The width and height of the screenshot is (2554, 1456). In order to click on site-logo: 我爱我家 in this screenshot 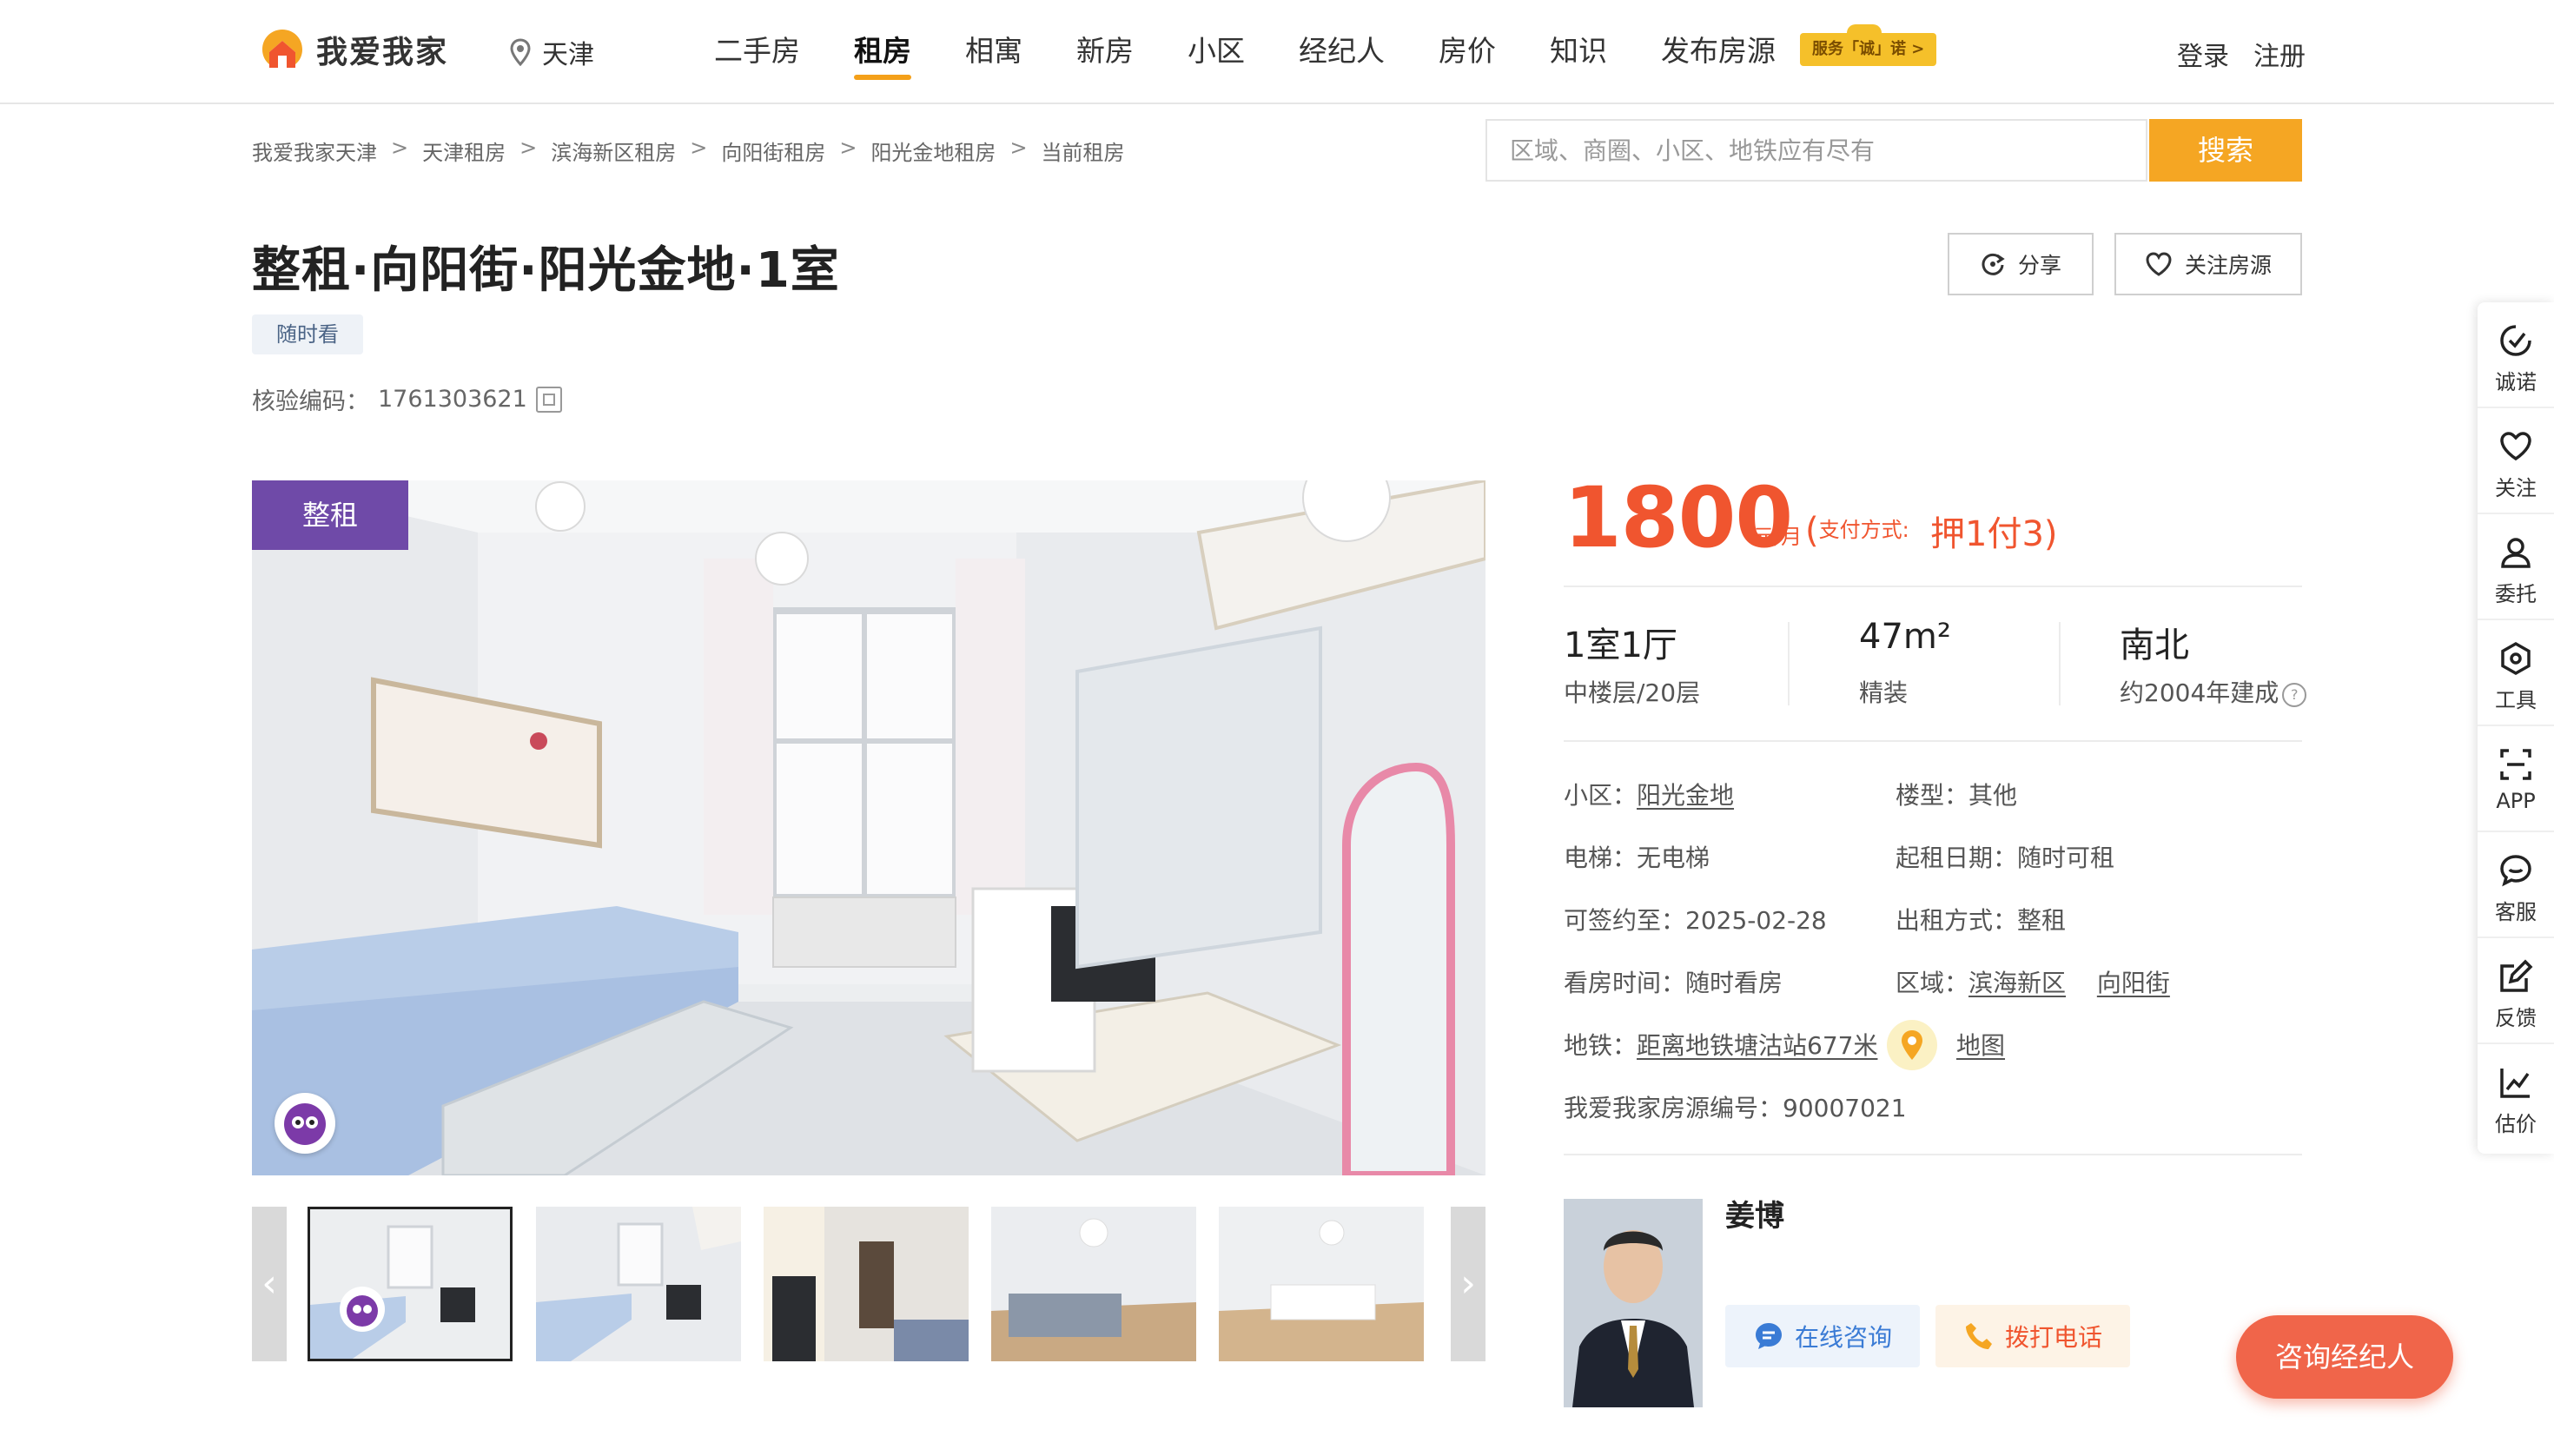, I will do `click(353, 49)`.